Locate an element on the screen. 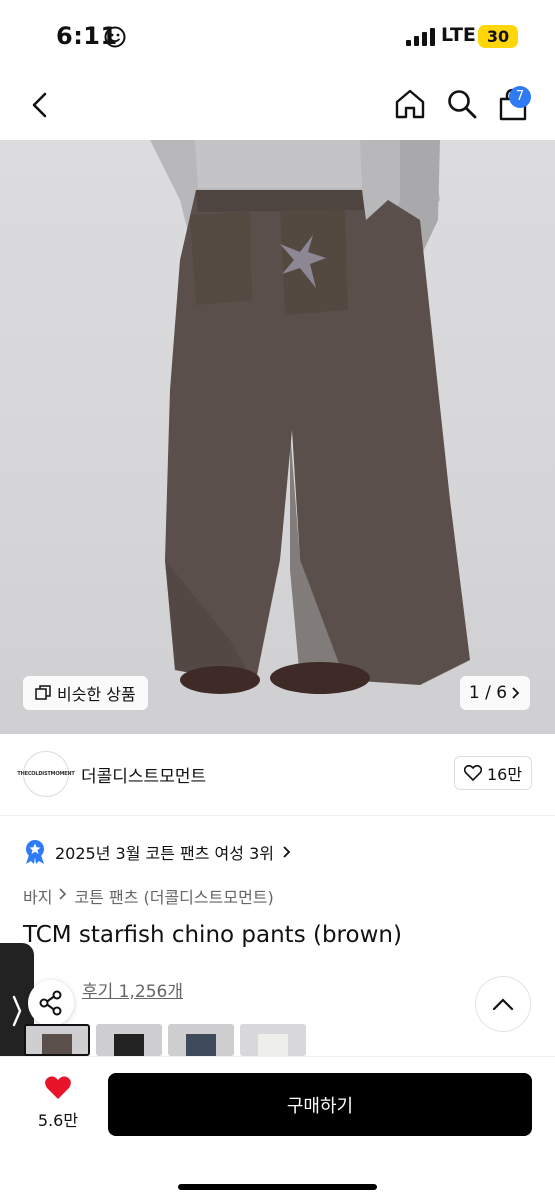  similar-products-label: 비슷한 상품 is located at coordinates (96, 694).